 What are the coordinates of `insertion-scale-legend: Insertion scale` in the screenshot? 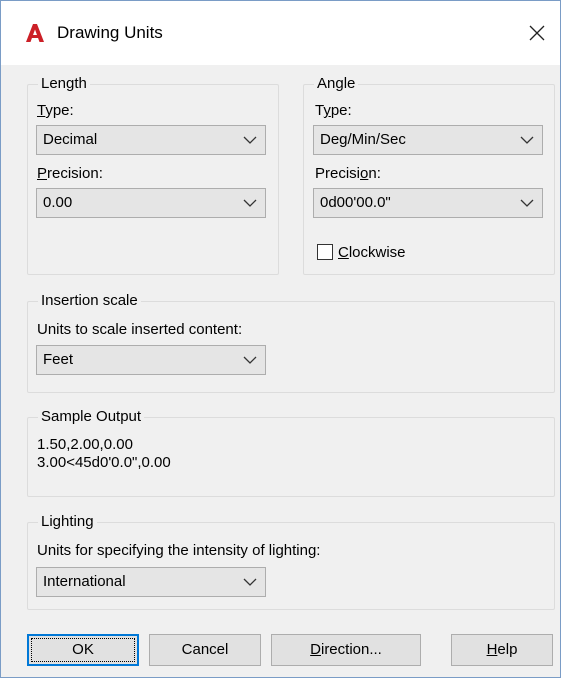 It's located at (89, 301).